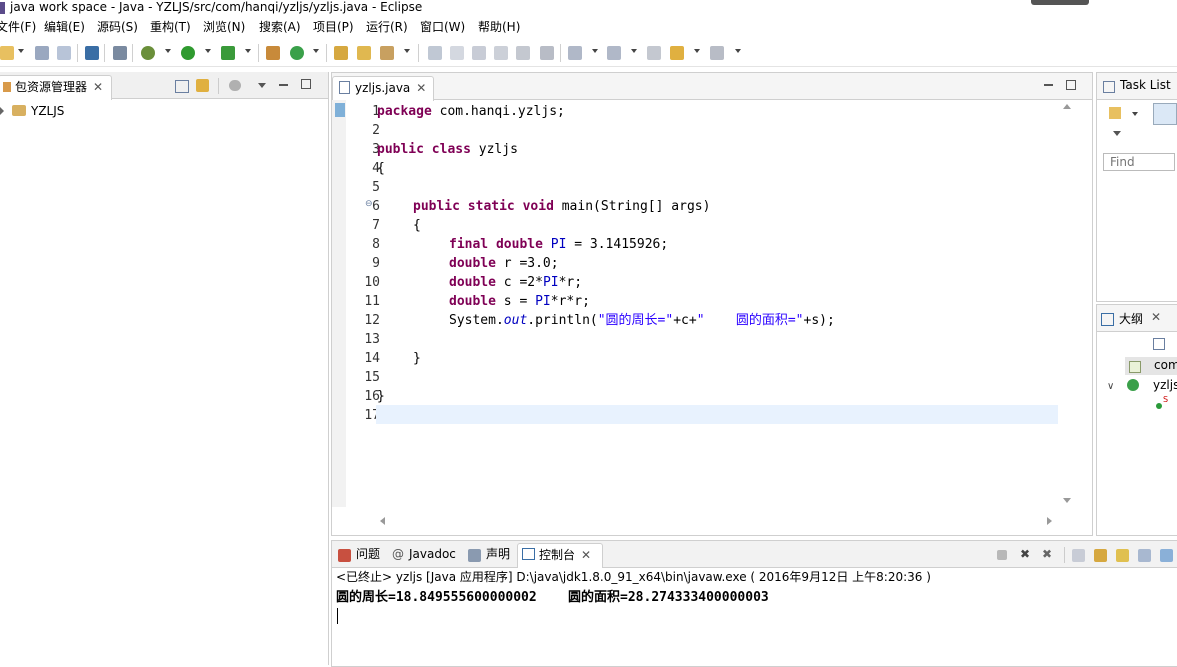 Image resolution: width=1177 pixels, height=667 pixels. What do you see at coordinates (519, 301) in the screenshot?
I see `code-line-11: double s = PI*r*r;` at bounding box center [519, 301].